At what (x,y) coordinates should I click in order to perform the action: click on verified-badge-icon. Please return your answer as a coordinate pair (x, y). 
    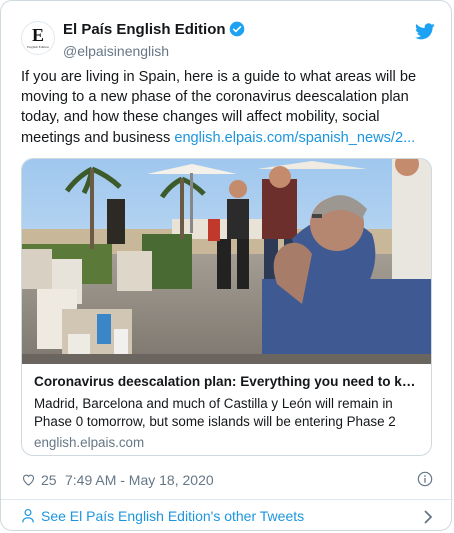
    Looking at the image, I should click on (237, 31).